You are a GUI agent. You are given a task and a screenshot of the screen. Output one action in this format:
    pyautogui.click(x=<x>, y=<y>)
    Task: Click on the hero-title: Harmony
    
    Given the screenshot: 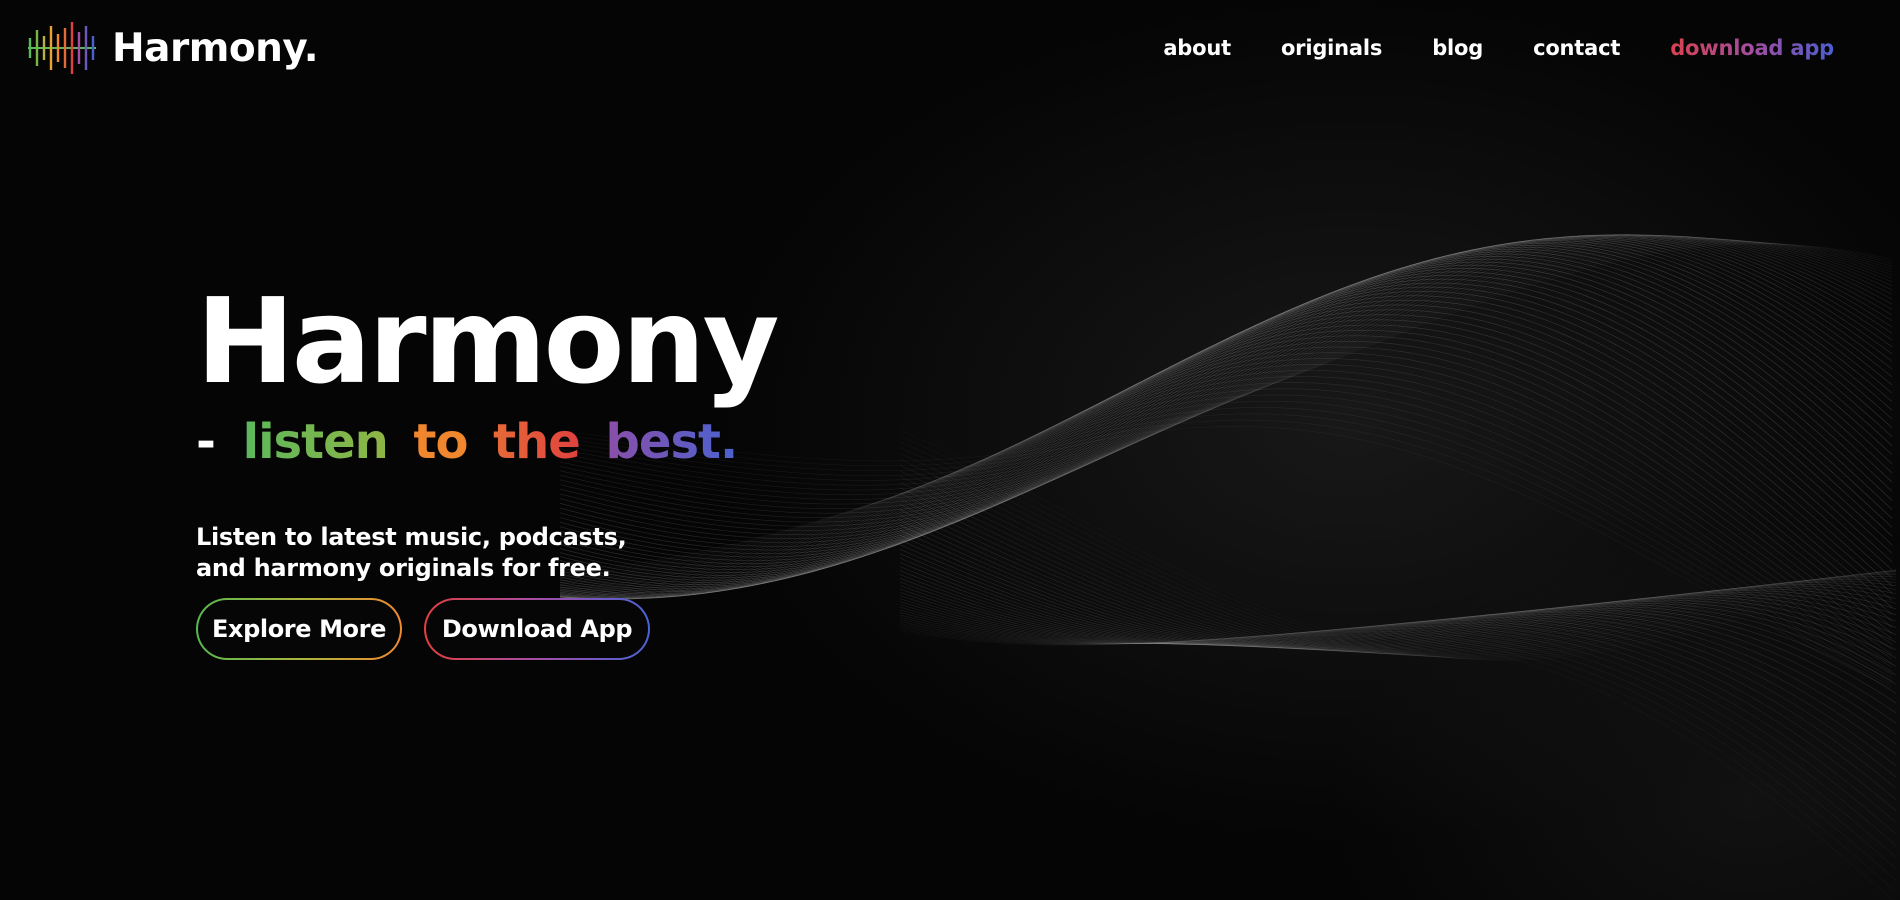 What is the action you would take?
    pyautogui.click(x=488, y=341)
    